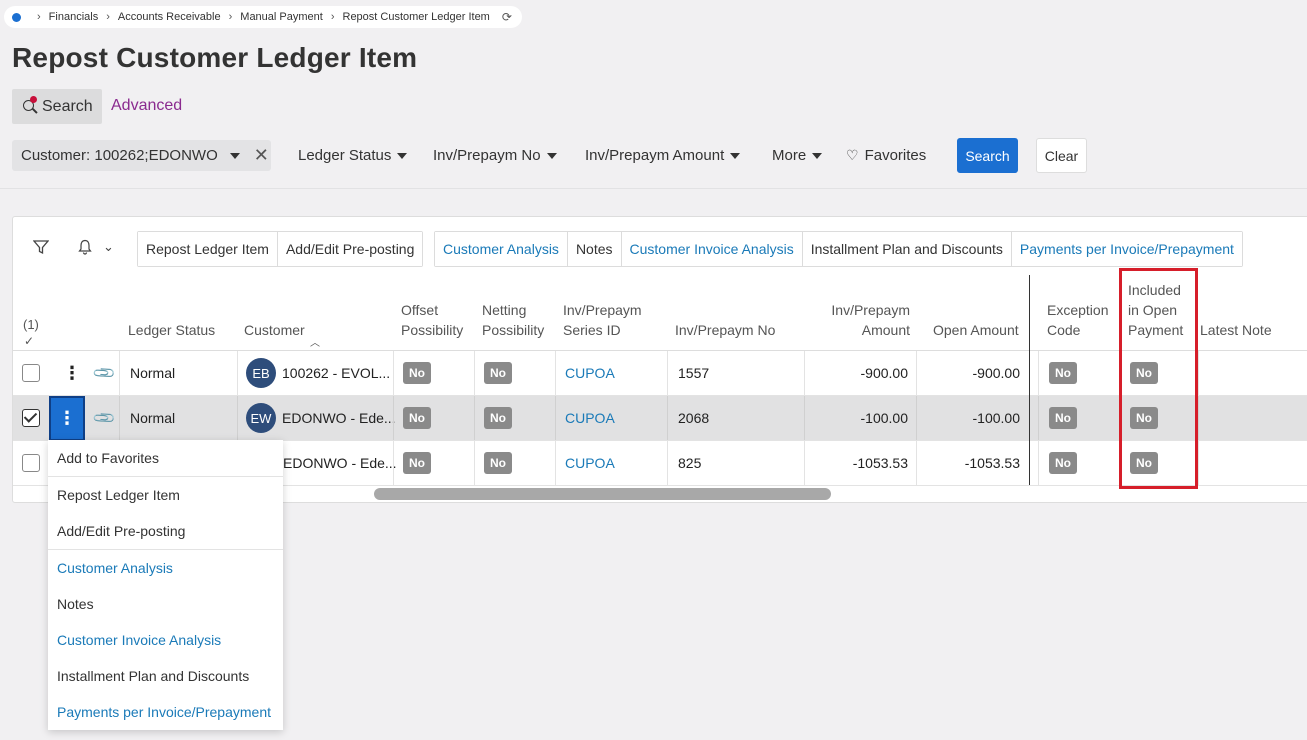 The height and width of the screenshot is (740, 1307). What do you see at coordinates (725, 330) in the screenshot?
I see `col-inv-no: Inv/Prepaym No` at bounding box center [725, 330].